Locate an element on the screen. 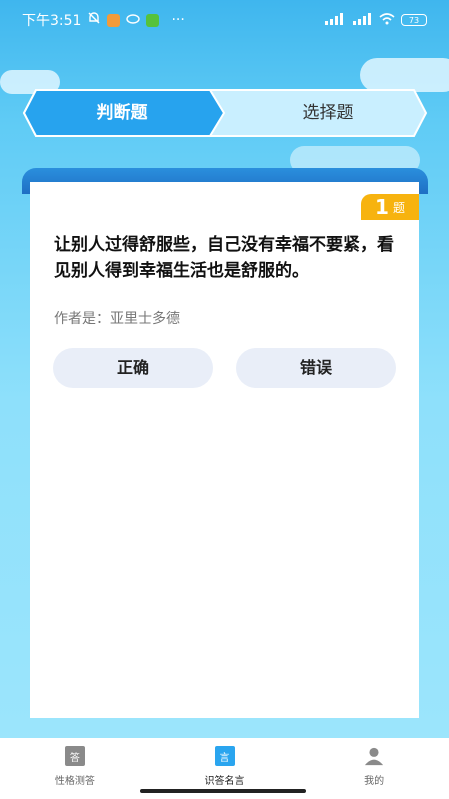  app-notification-icon is located at coordinates (114, 20).